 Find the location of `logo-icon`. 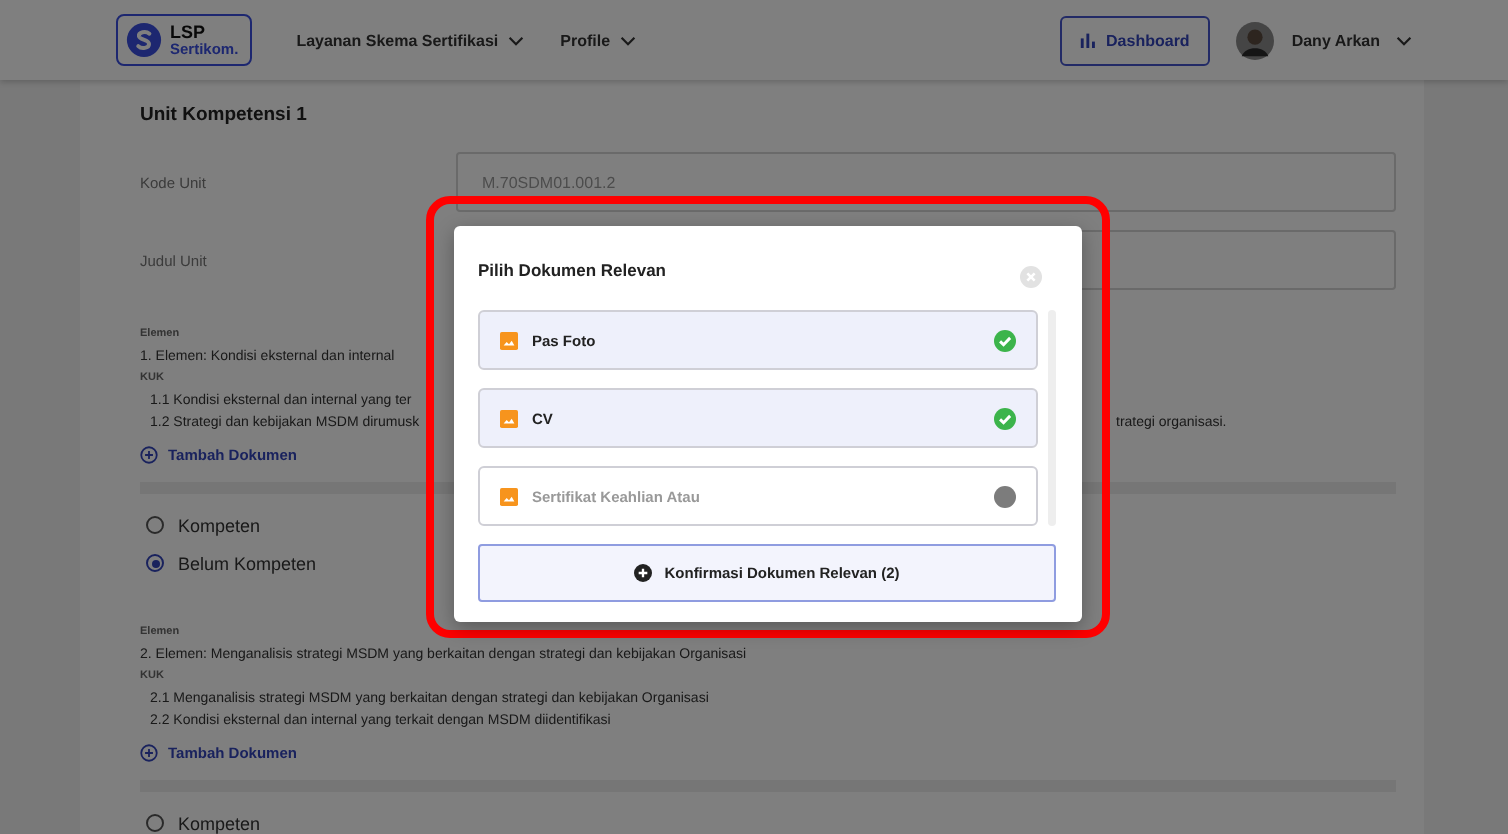

logo-icon is located at coordinates (144, 40).